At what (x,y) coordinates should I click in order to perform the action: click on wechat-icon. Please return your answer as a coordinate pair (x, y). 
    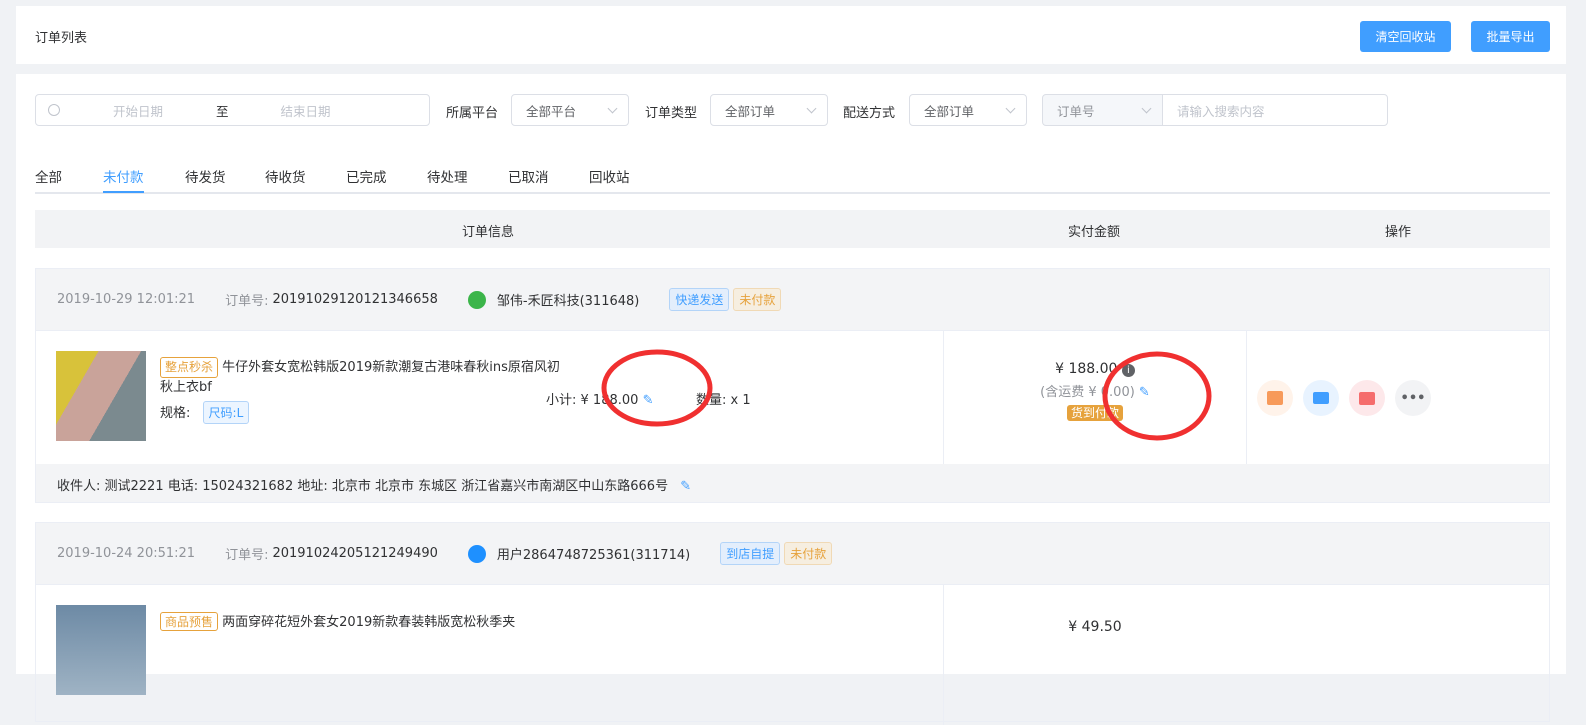
    Looking at the image, I should click on (476, 299).